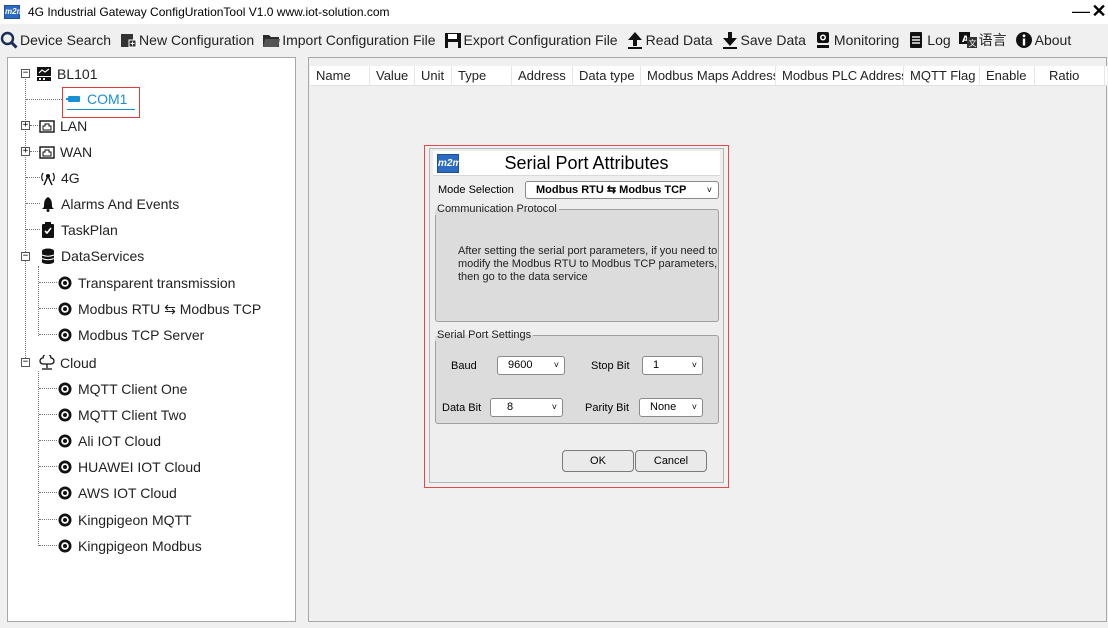 Image resolution: width=1108 pixels, height=628 pixels. I want to click on log-button: Log, so click(932, 40).